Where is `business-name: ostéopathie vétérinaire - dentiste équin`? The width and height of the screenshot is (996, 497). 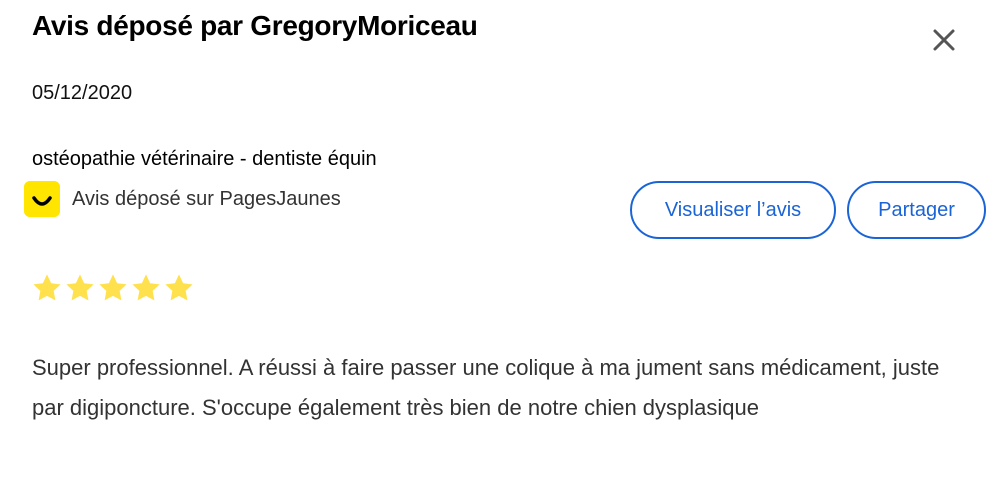 business-name: ostéopathie vétérinaire - dentiste équin is located at coordinates (204, 159).